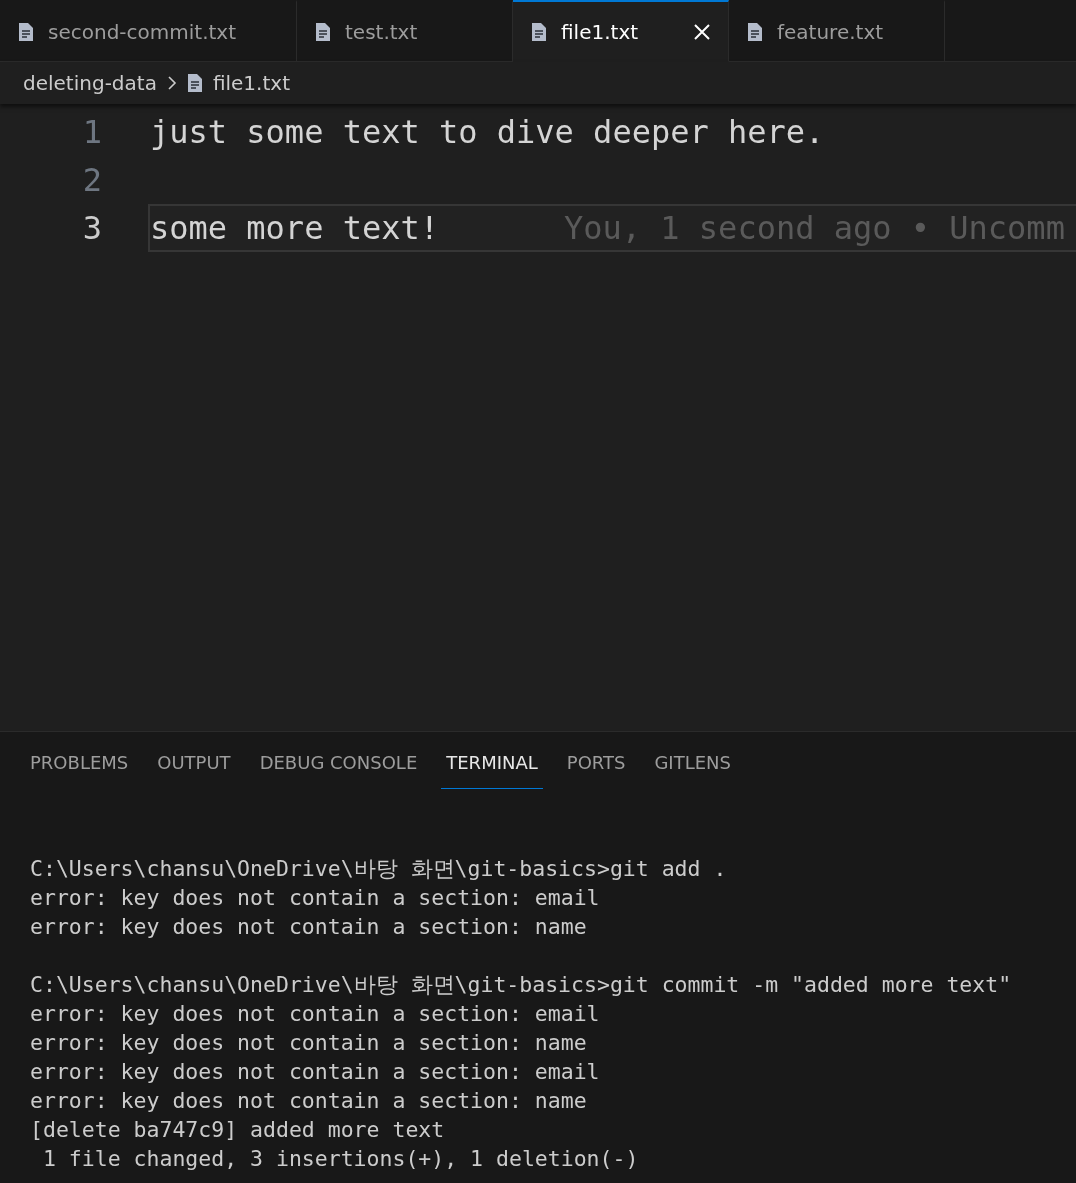 The height and width of the screenshot is (1183, 1076). Describe the element at coordinates (487, 132) in the screenshot. I see `code-text: just some text to dive deeper here.` at that location.